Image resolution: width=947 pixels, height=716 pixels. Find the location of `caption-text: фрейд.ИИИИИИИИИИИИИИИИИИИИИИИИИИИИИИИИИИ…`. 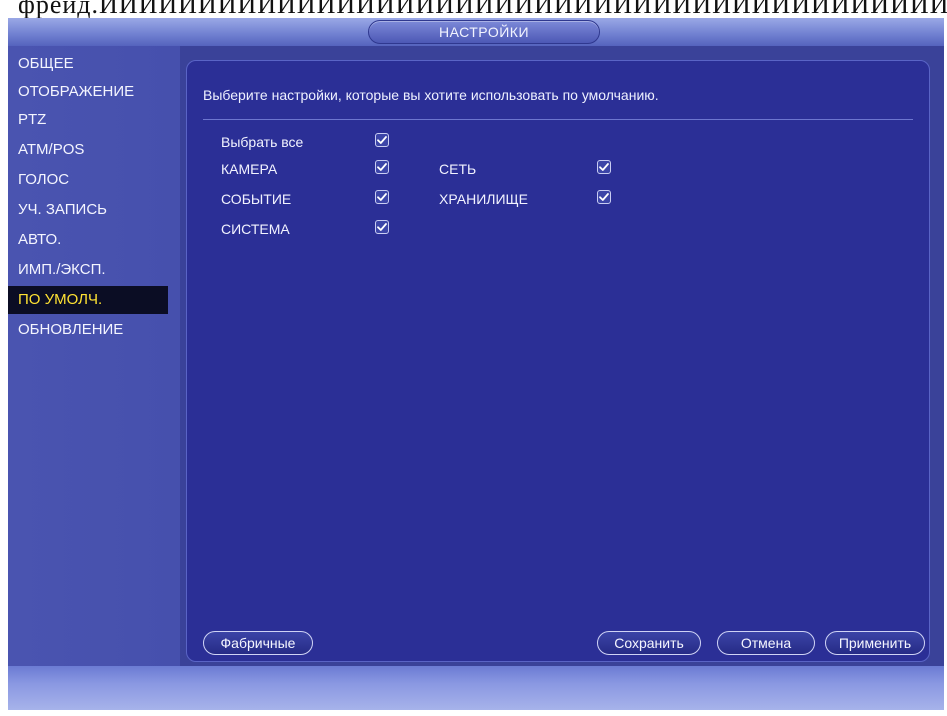

caption-text: фрейд.ИИИИИИИИИИИИИИИИИИИИИИИИИИИИИИИИИИ… is located at coordinates (482, 9).